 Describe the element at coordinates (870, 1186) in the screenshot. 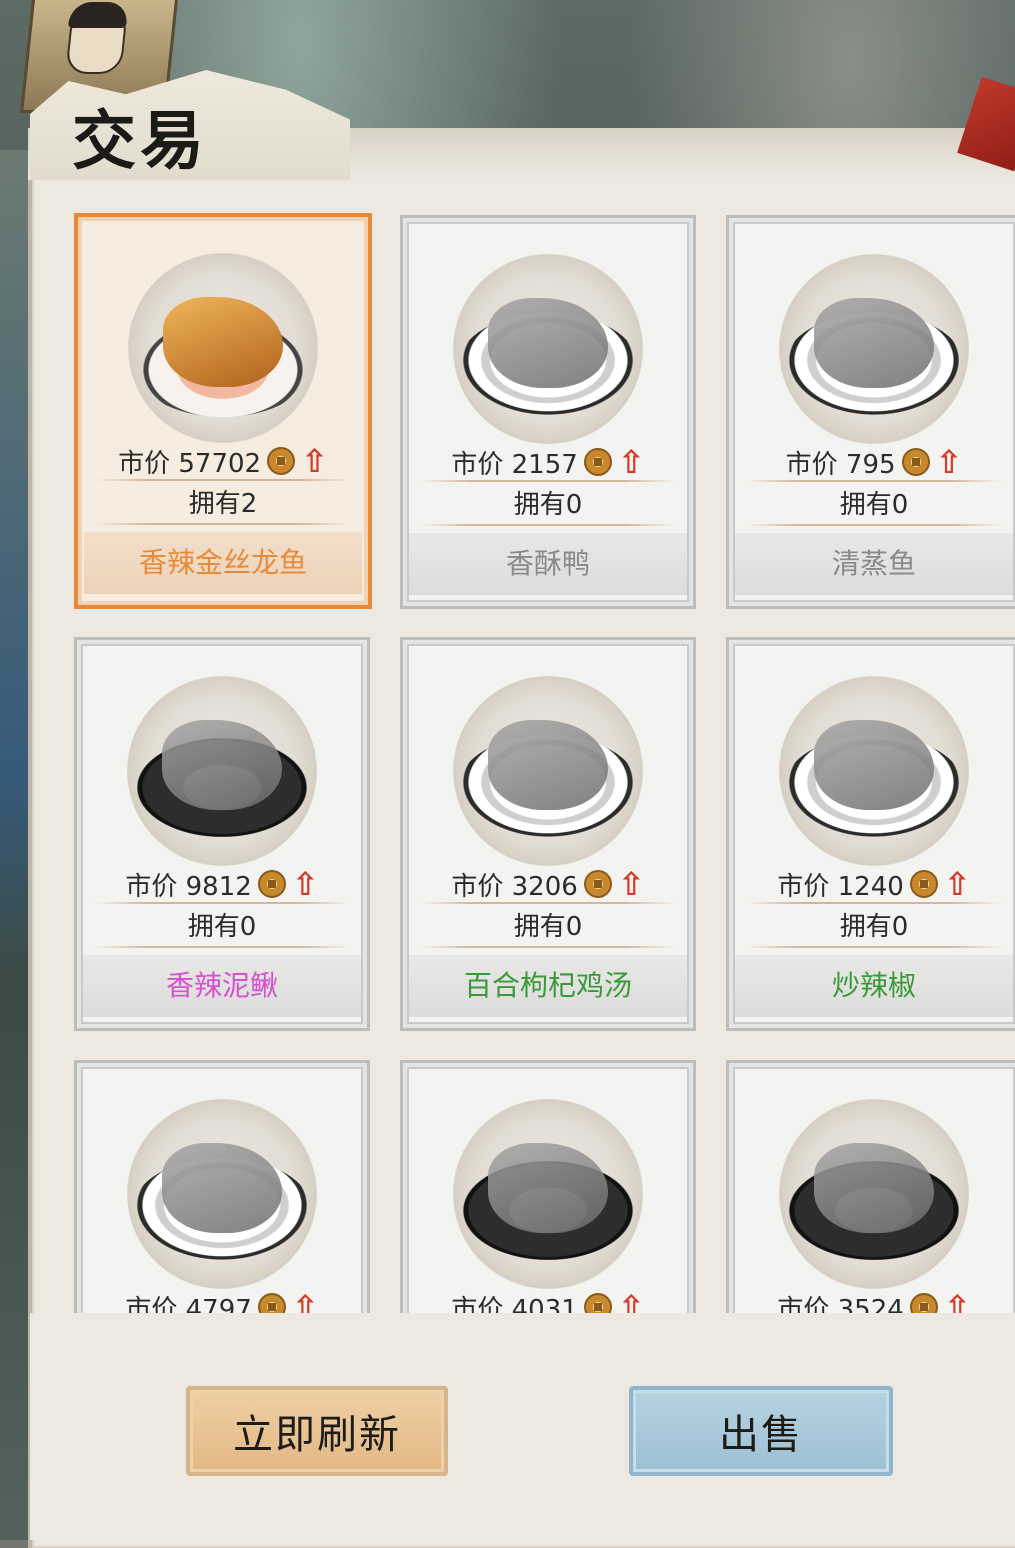

I see `item-card: 市价 3524 ⇧` at that location.